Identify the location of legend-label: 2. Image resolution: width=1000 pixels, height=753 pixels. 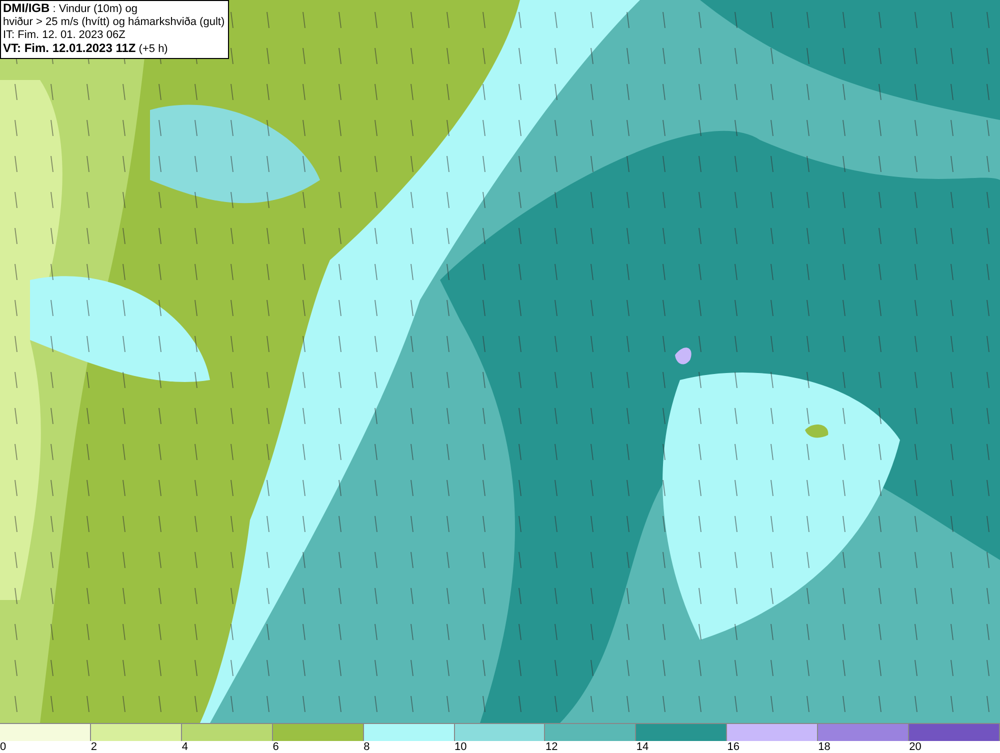
(94, 747).